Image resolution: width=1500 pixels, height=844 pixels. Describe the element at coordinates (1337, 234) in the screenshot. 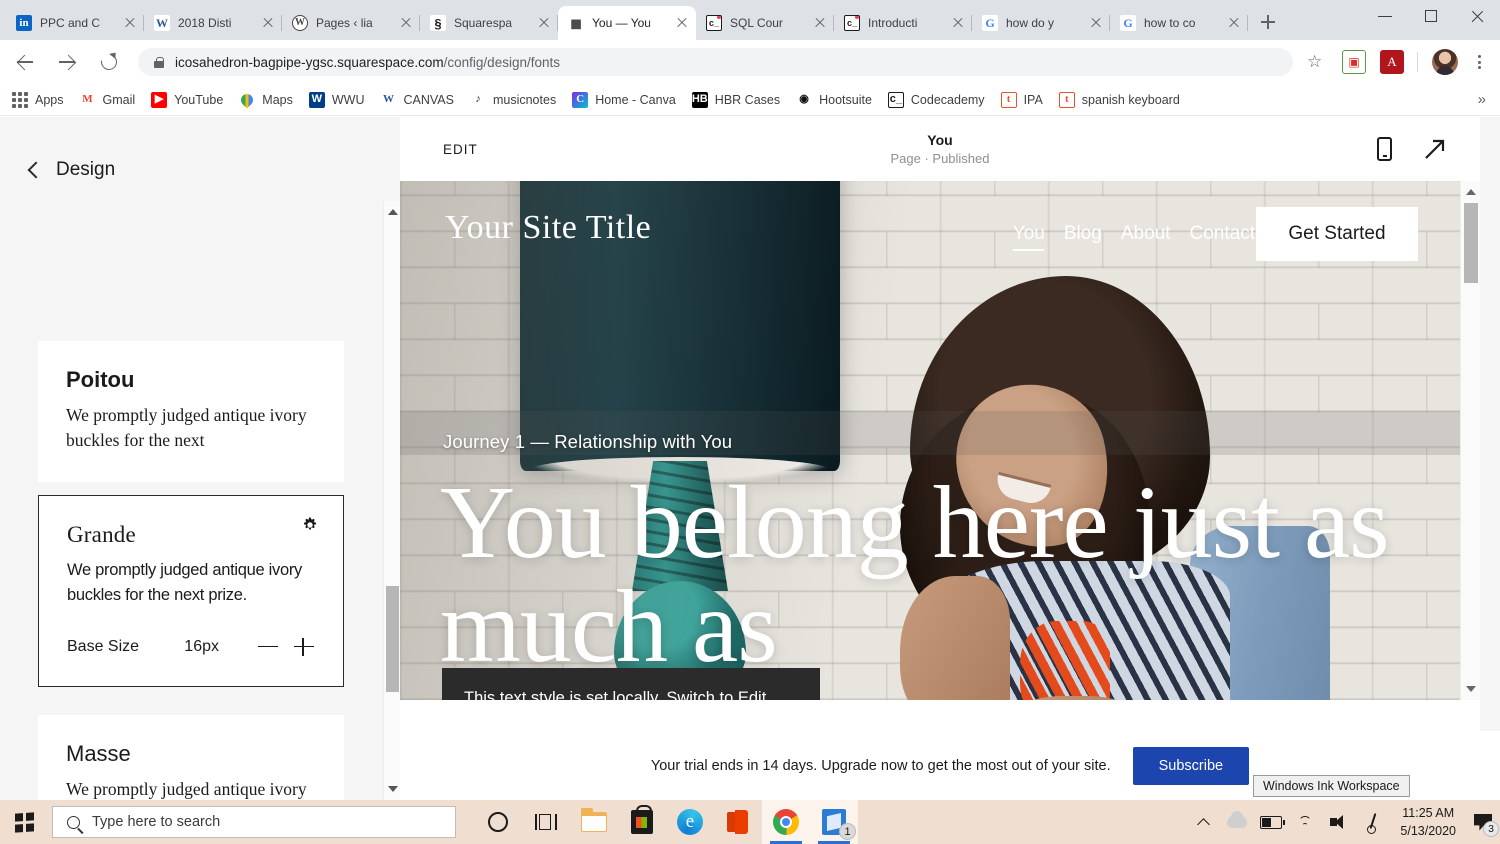

I see `get-started-button: Get Started` at that location.